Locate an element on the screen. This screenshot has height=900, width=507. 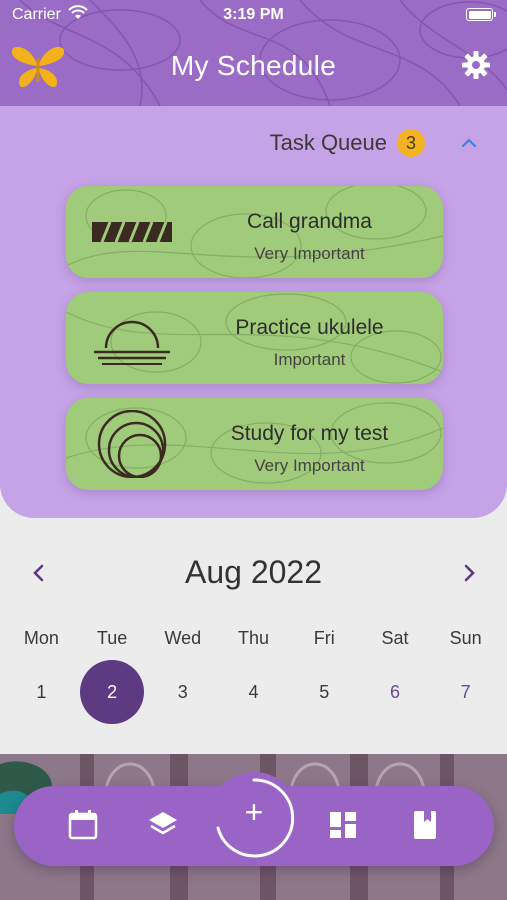
task-queue-label: Task Queue is located at coordinates (328, 142).